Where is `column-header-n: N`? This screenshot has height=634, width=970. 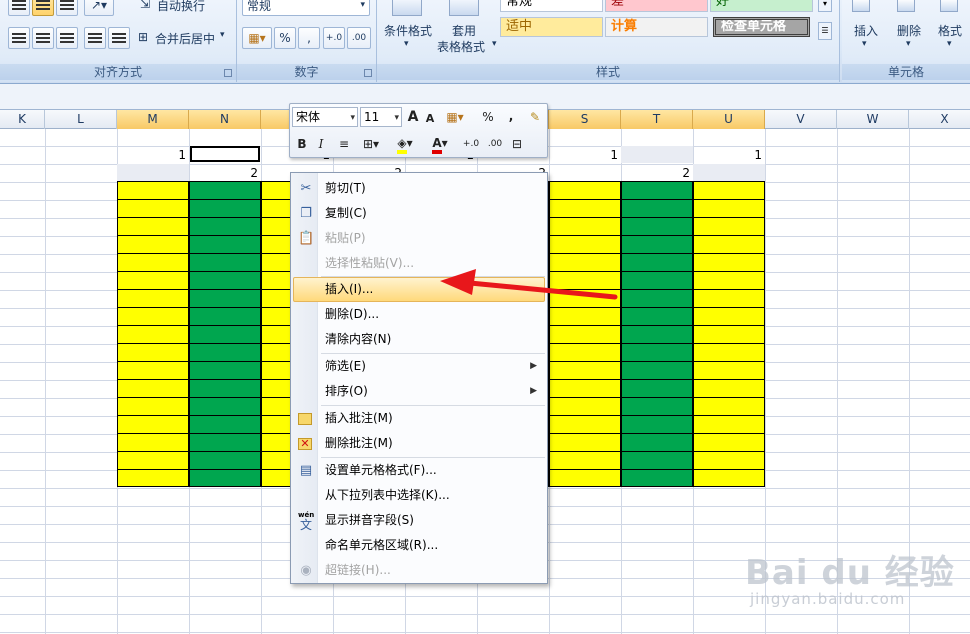
column-header-n: N is located at coordinates (225, 119).